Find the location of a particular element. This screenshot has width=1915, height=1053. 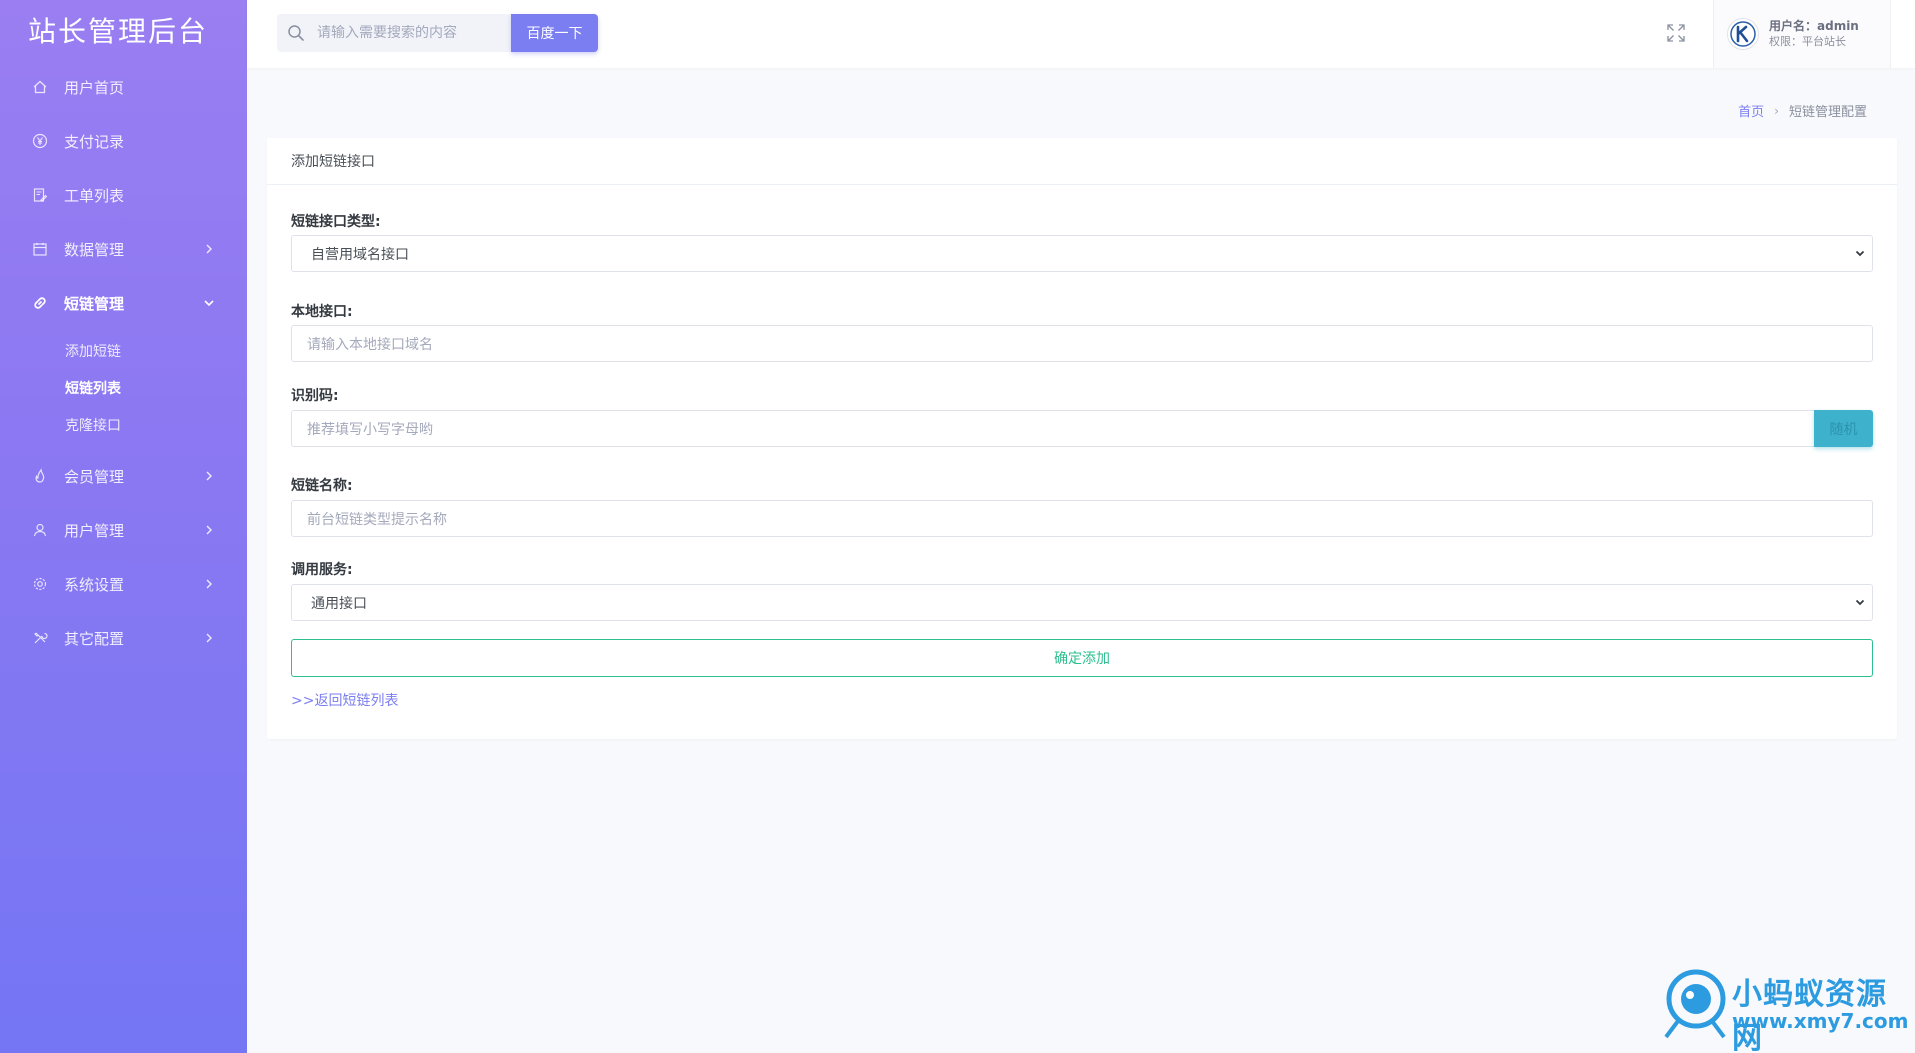

sidebar-item-settings: 系统设置 is located at coordinates (123, 584).